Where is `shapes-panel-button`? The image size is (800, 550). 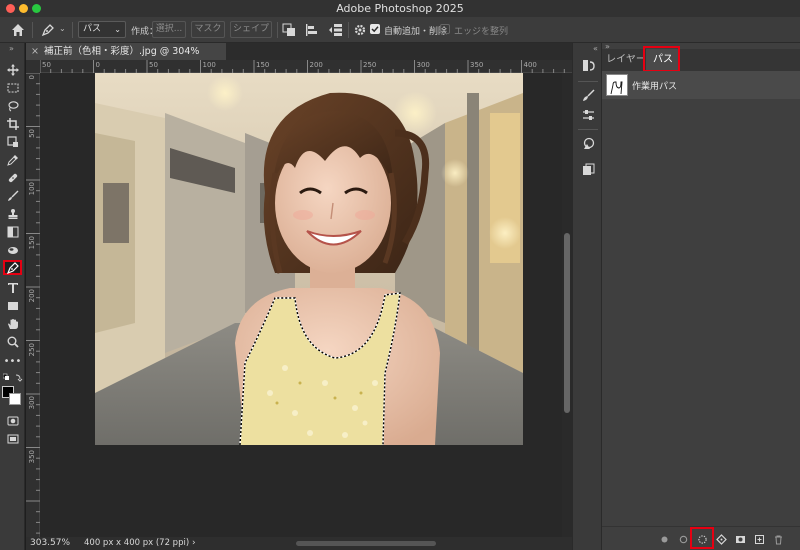 shapes-panel-button is located at coordinates (588, 143).